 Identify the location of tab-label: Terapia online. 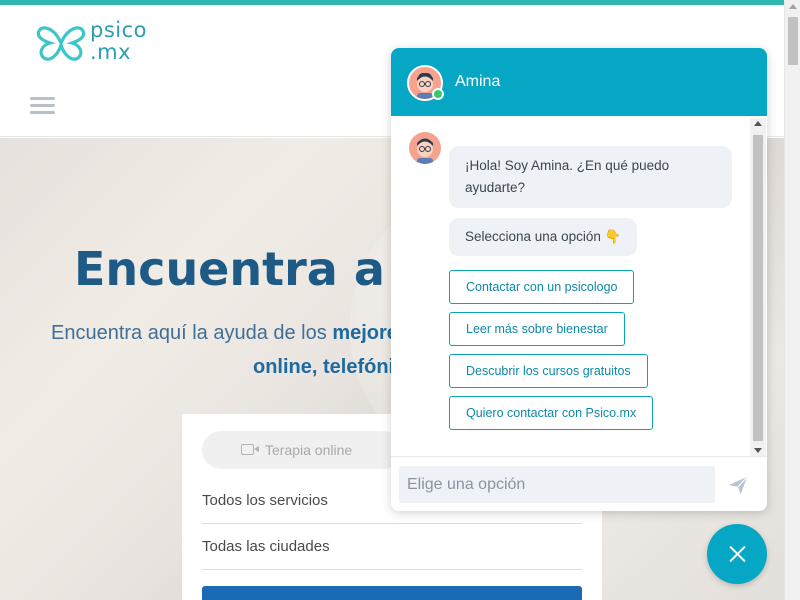
(309, 450).